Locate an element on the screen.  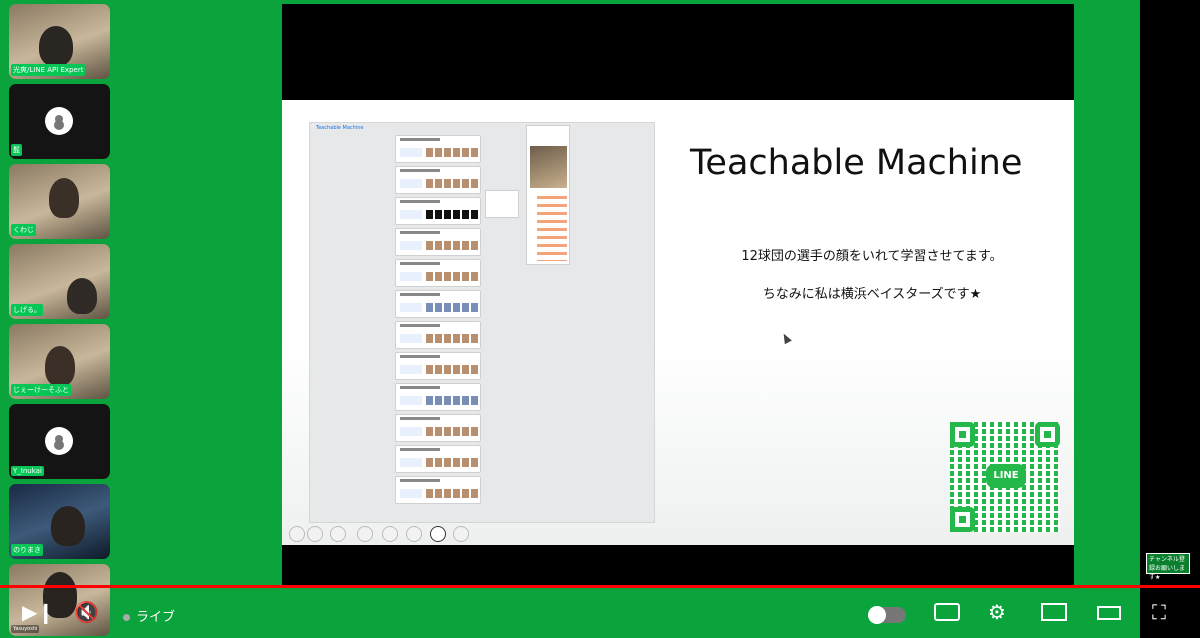
participant-tile: Y_Inukai is located at coordinates (59, 441).